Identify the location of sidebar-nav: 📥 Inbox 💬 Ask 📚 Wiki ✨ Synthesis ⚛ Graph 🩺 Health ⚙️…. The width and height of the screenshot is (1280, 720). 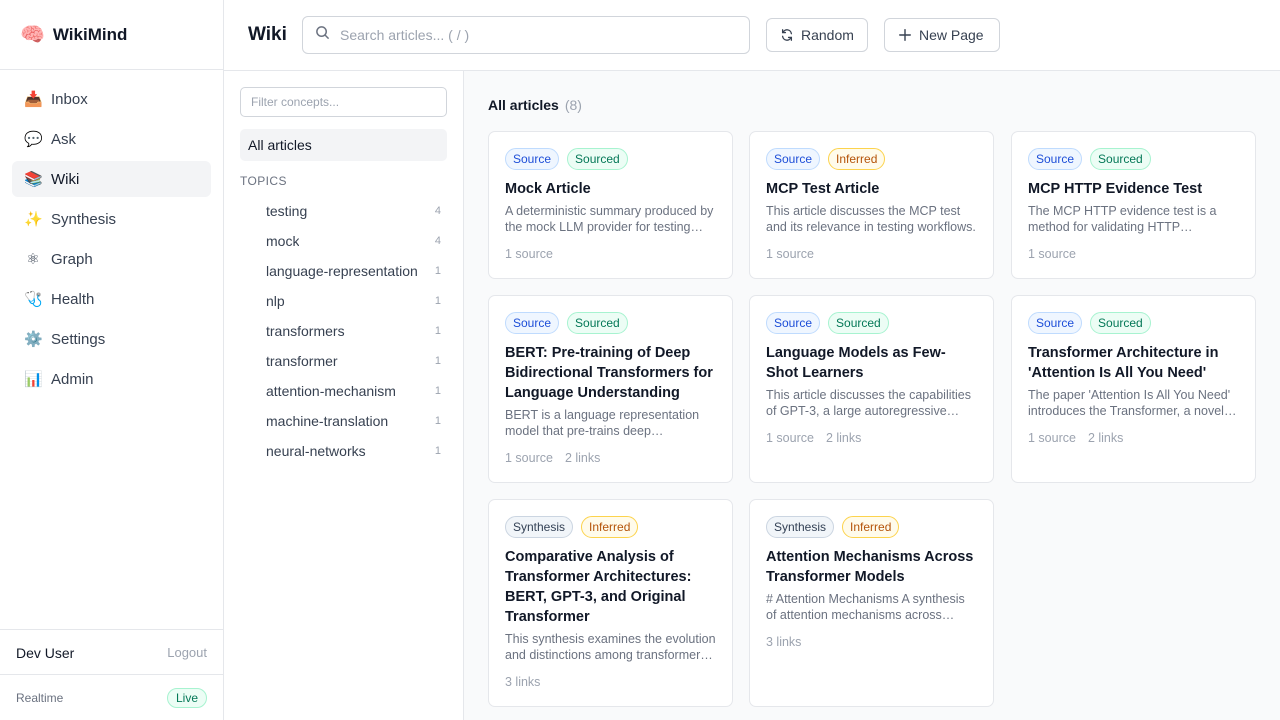
(111, 233).